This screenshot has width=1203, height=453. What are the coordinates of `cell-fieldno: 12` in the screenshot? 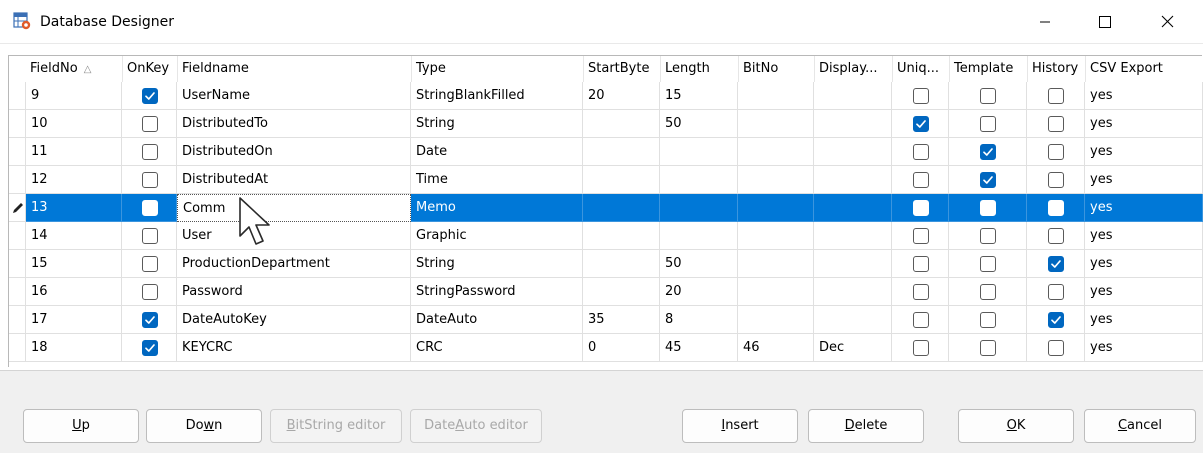 It's located at (74, 180).